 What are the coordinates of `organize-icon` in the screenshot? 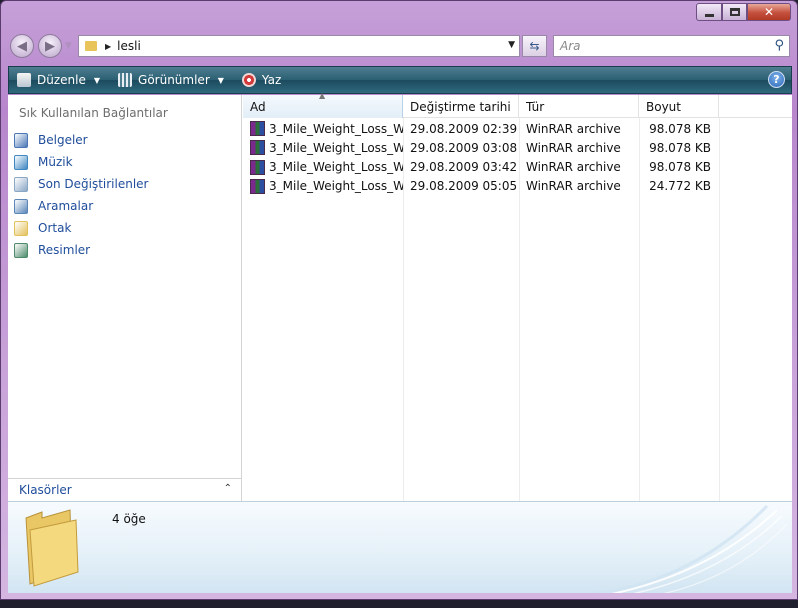 It's located at (24, 80).